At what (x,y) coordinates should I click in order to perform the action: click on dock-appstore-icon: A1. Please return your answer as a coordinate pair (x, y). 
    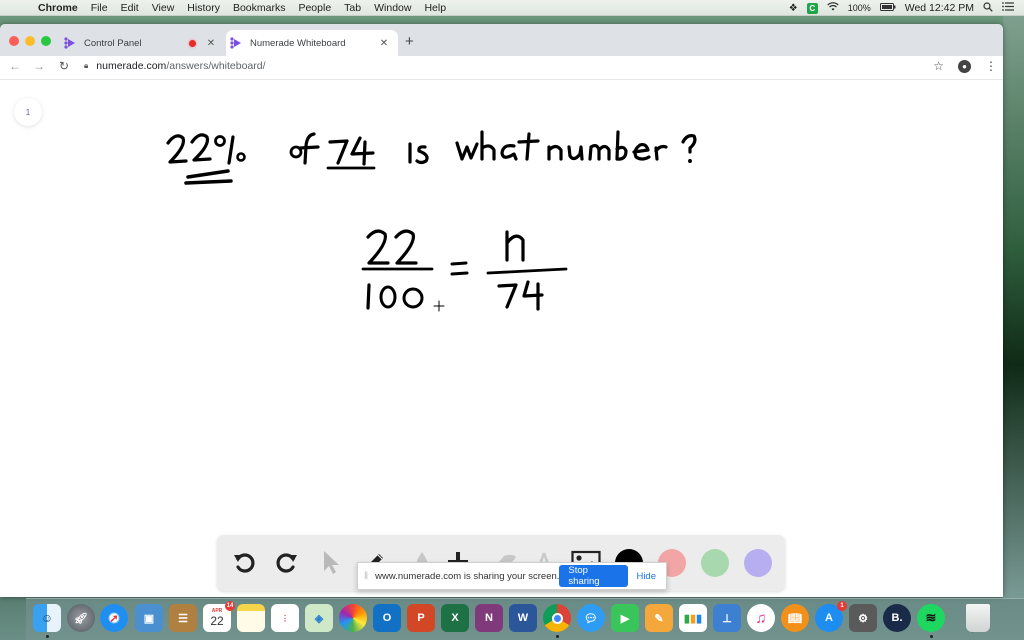
    Looking at the image, I should click on (831, 616).